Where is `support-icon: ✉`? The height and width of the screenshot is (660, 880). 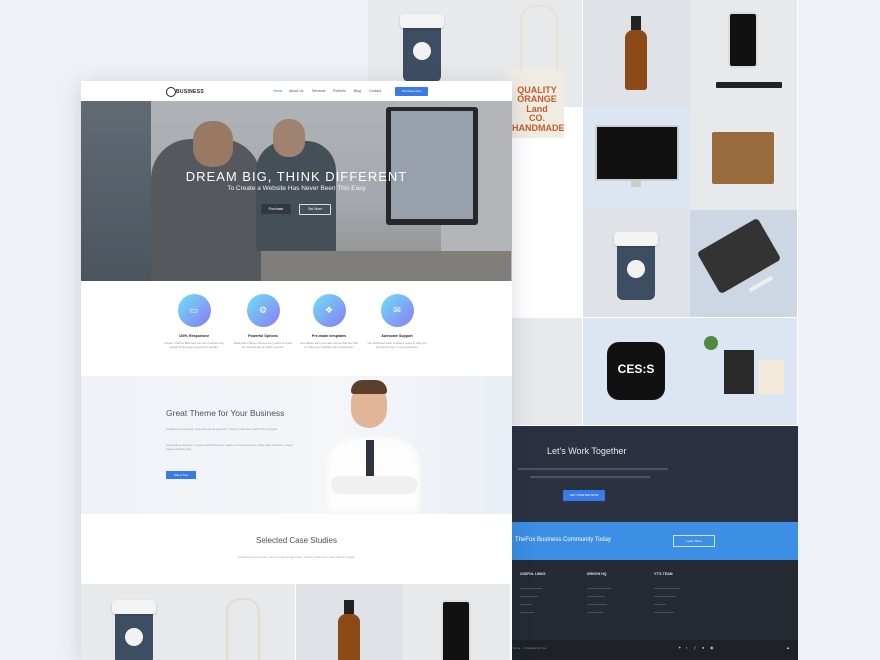 support-icon: ✉ is located at coordinates (397, 310).